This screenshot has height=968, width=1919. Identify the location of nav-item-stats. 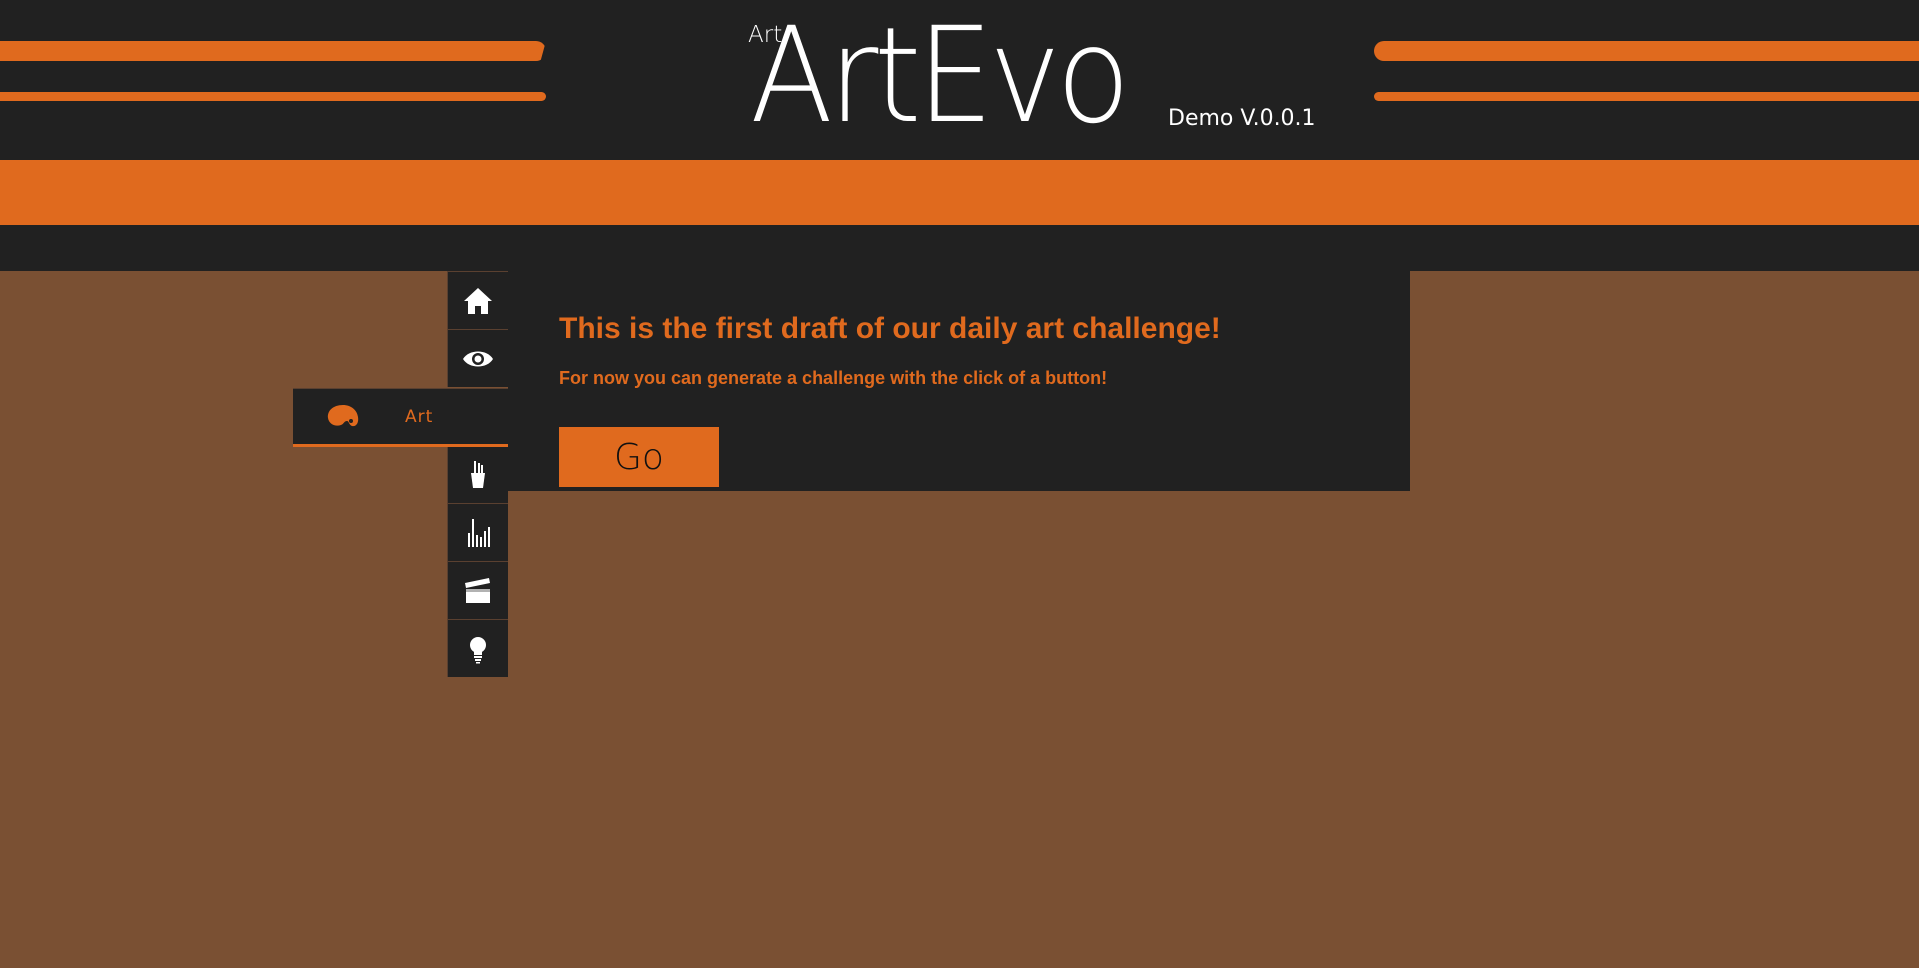
(477, 532).